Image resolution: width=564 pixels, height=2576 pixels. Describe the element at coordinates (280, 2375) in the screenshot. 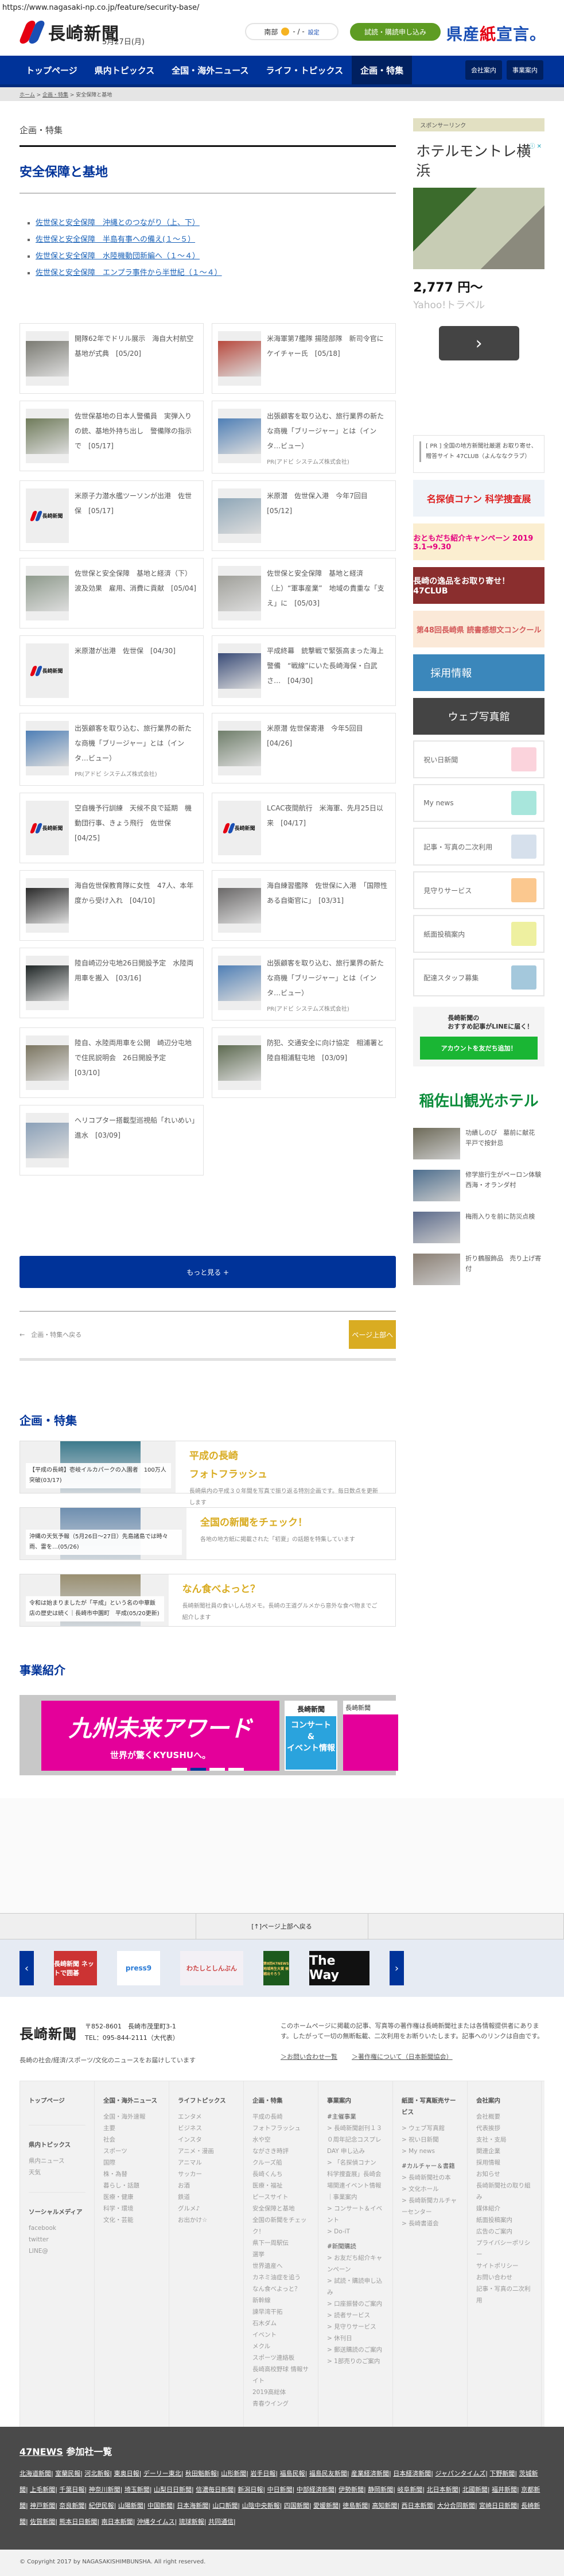

I see `sitemap-link: 長崎高校野球 情報サイト` at that location.